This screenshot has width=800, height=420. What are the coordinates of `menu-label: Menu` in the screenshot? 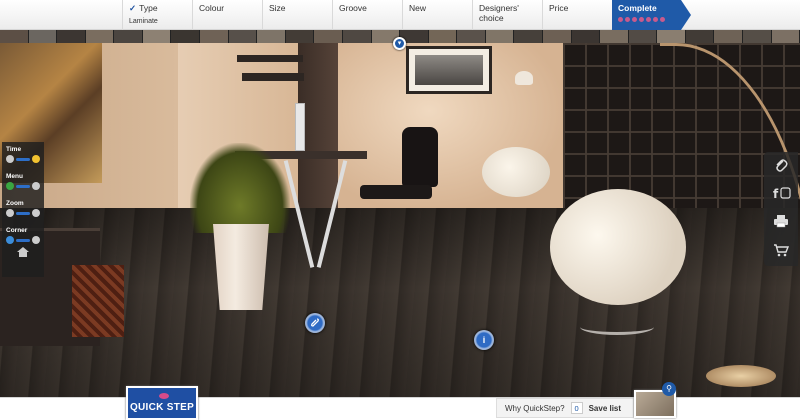 It's located at (14, 176).